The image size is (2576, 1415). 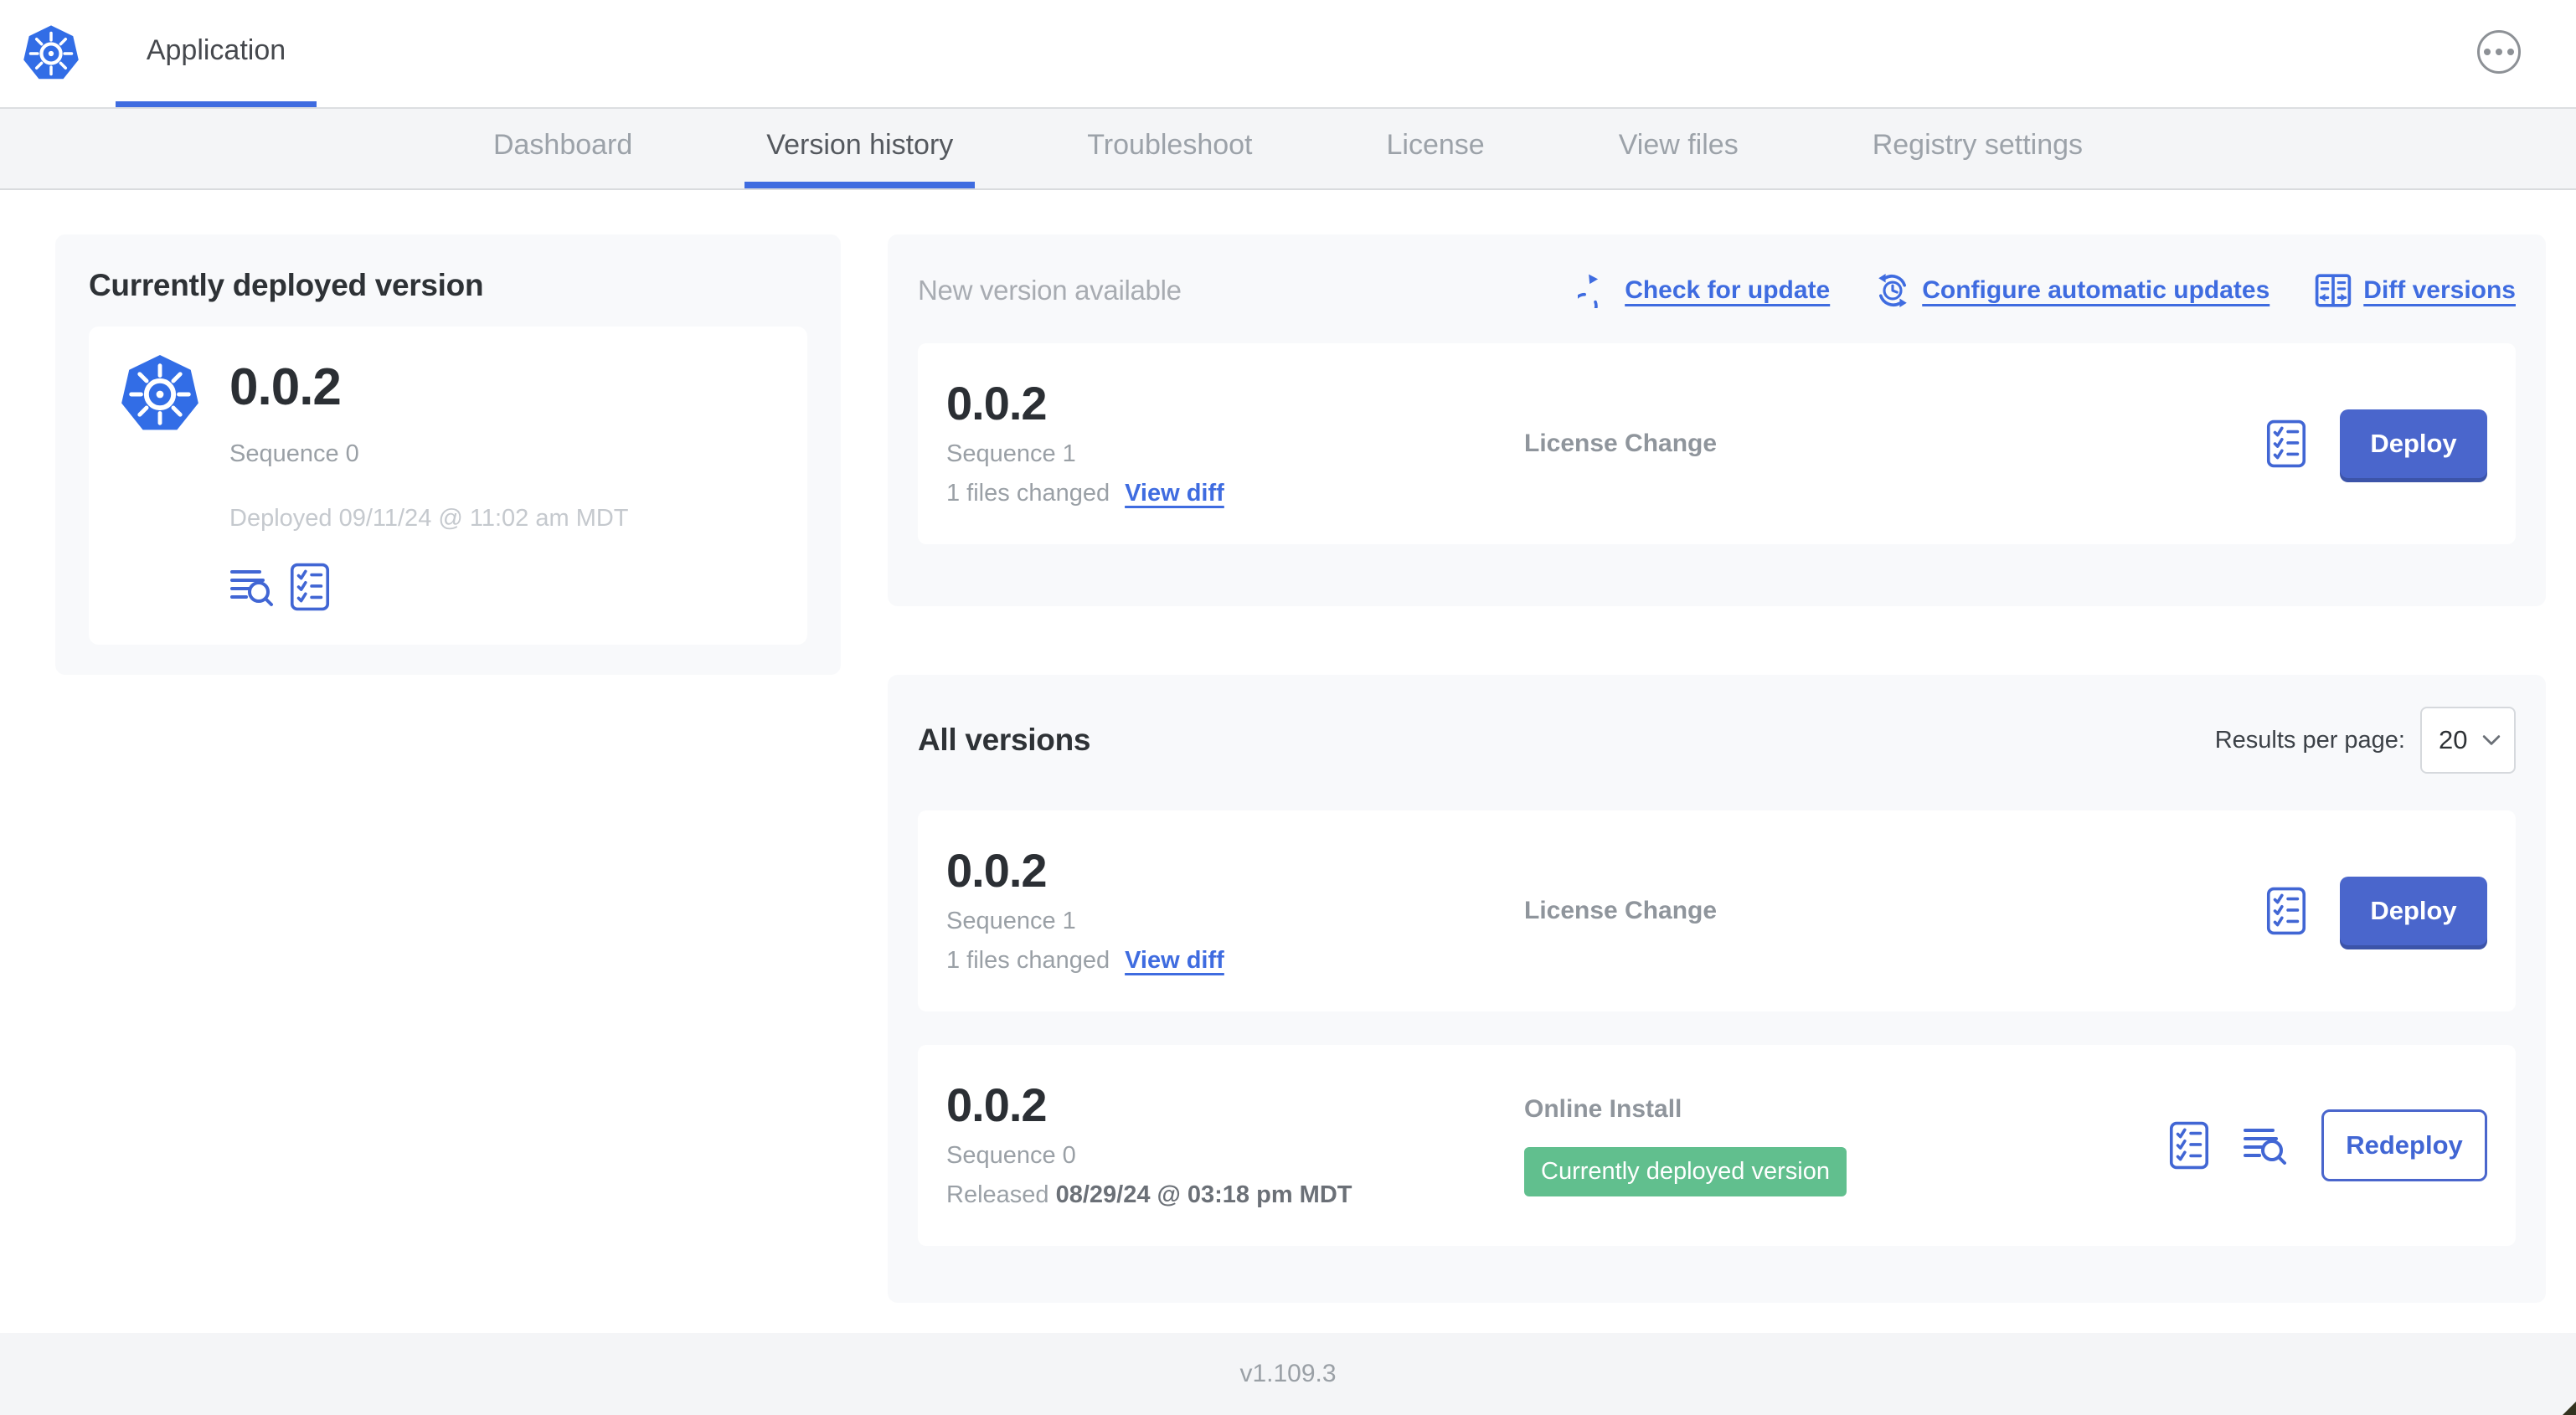 I want to click on all-versions-header: All versions Results per page: 20, so click(x=1717, y=740).